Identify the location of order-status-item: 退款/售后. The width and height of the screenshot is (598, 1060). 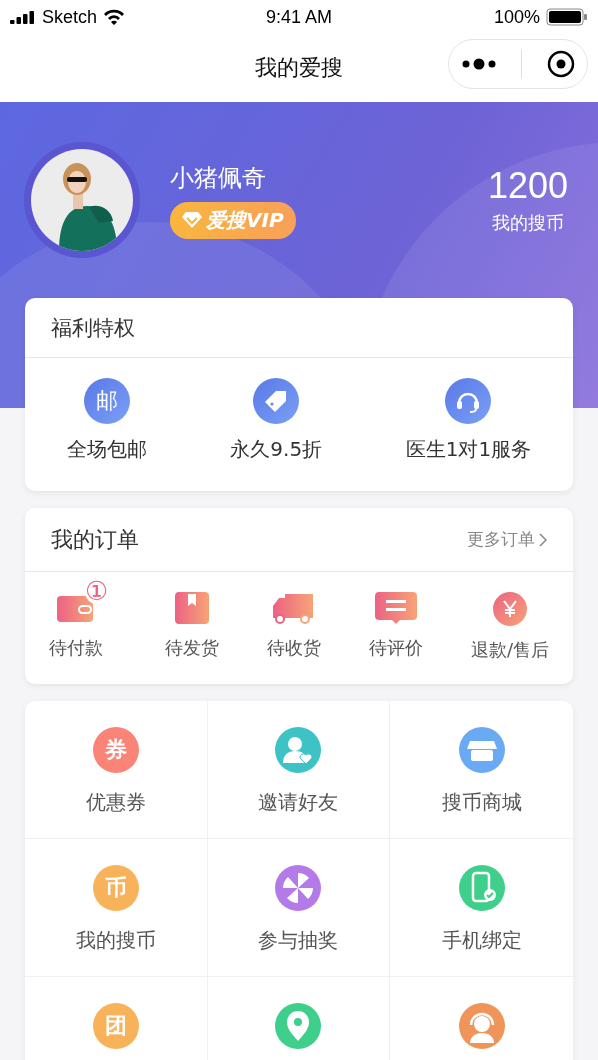
(509, 627).